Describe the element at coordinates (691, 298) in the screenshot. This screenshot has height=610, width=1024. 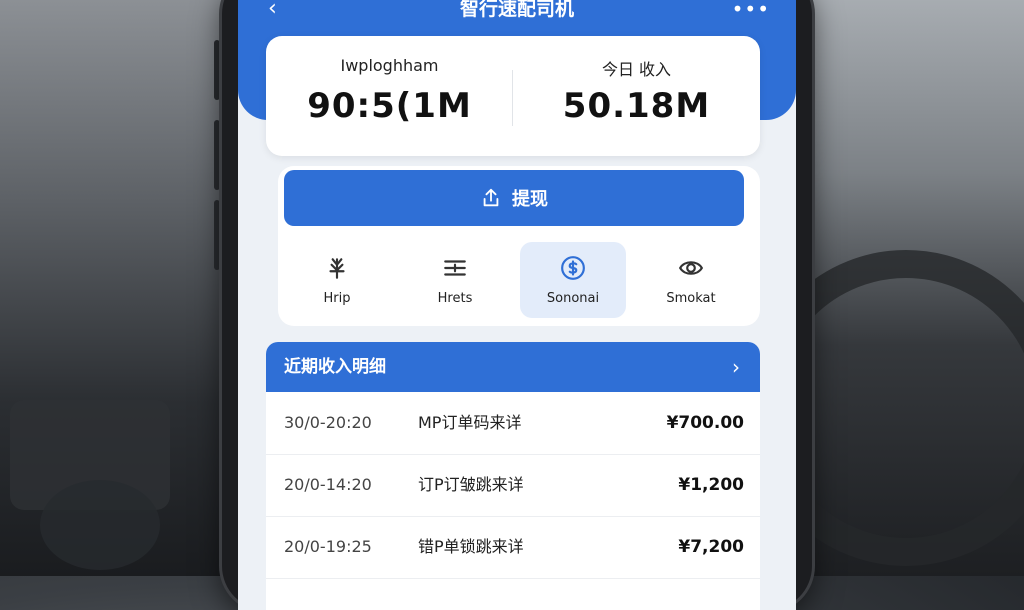
I see `quick-action-label: Smokat` at that location.